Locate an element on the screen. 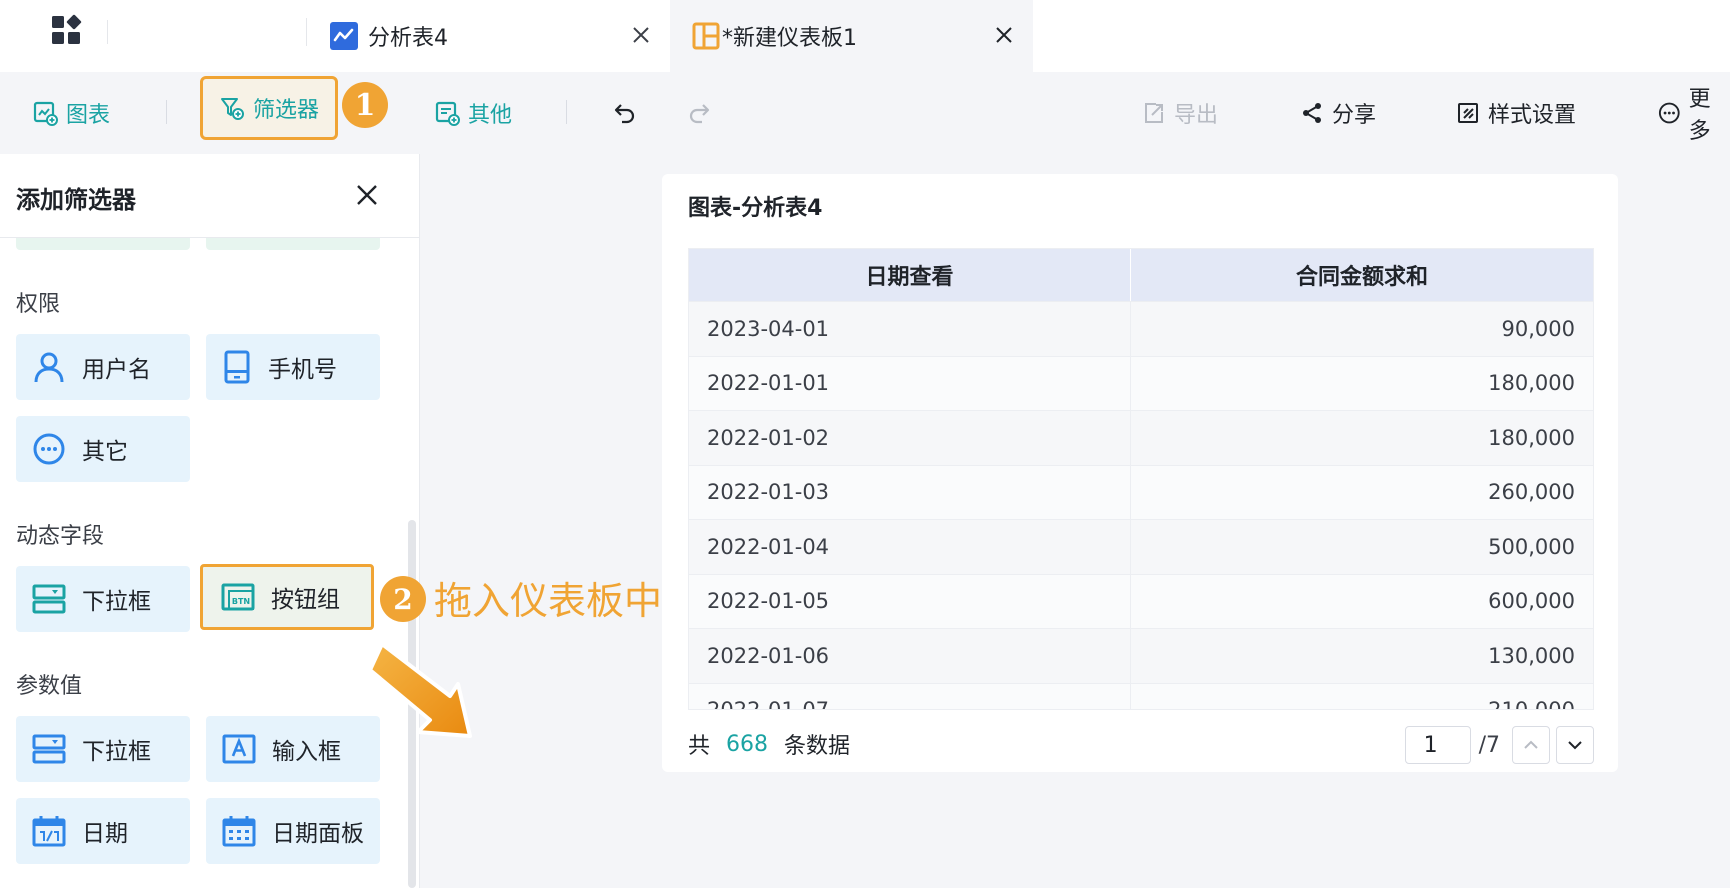  filter-card-param-dropdown: 下拉框 is located at coordinates (103, 749).